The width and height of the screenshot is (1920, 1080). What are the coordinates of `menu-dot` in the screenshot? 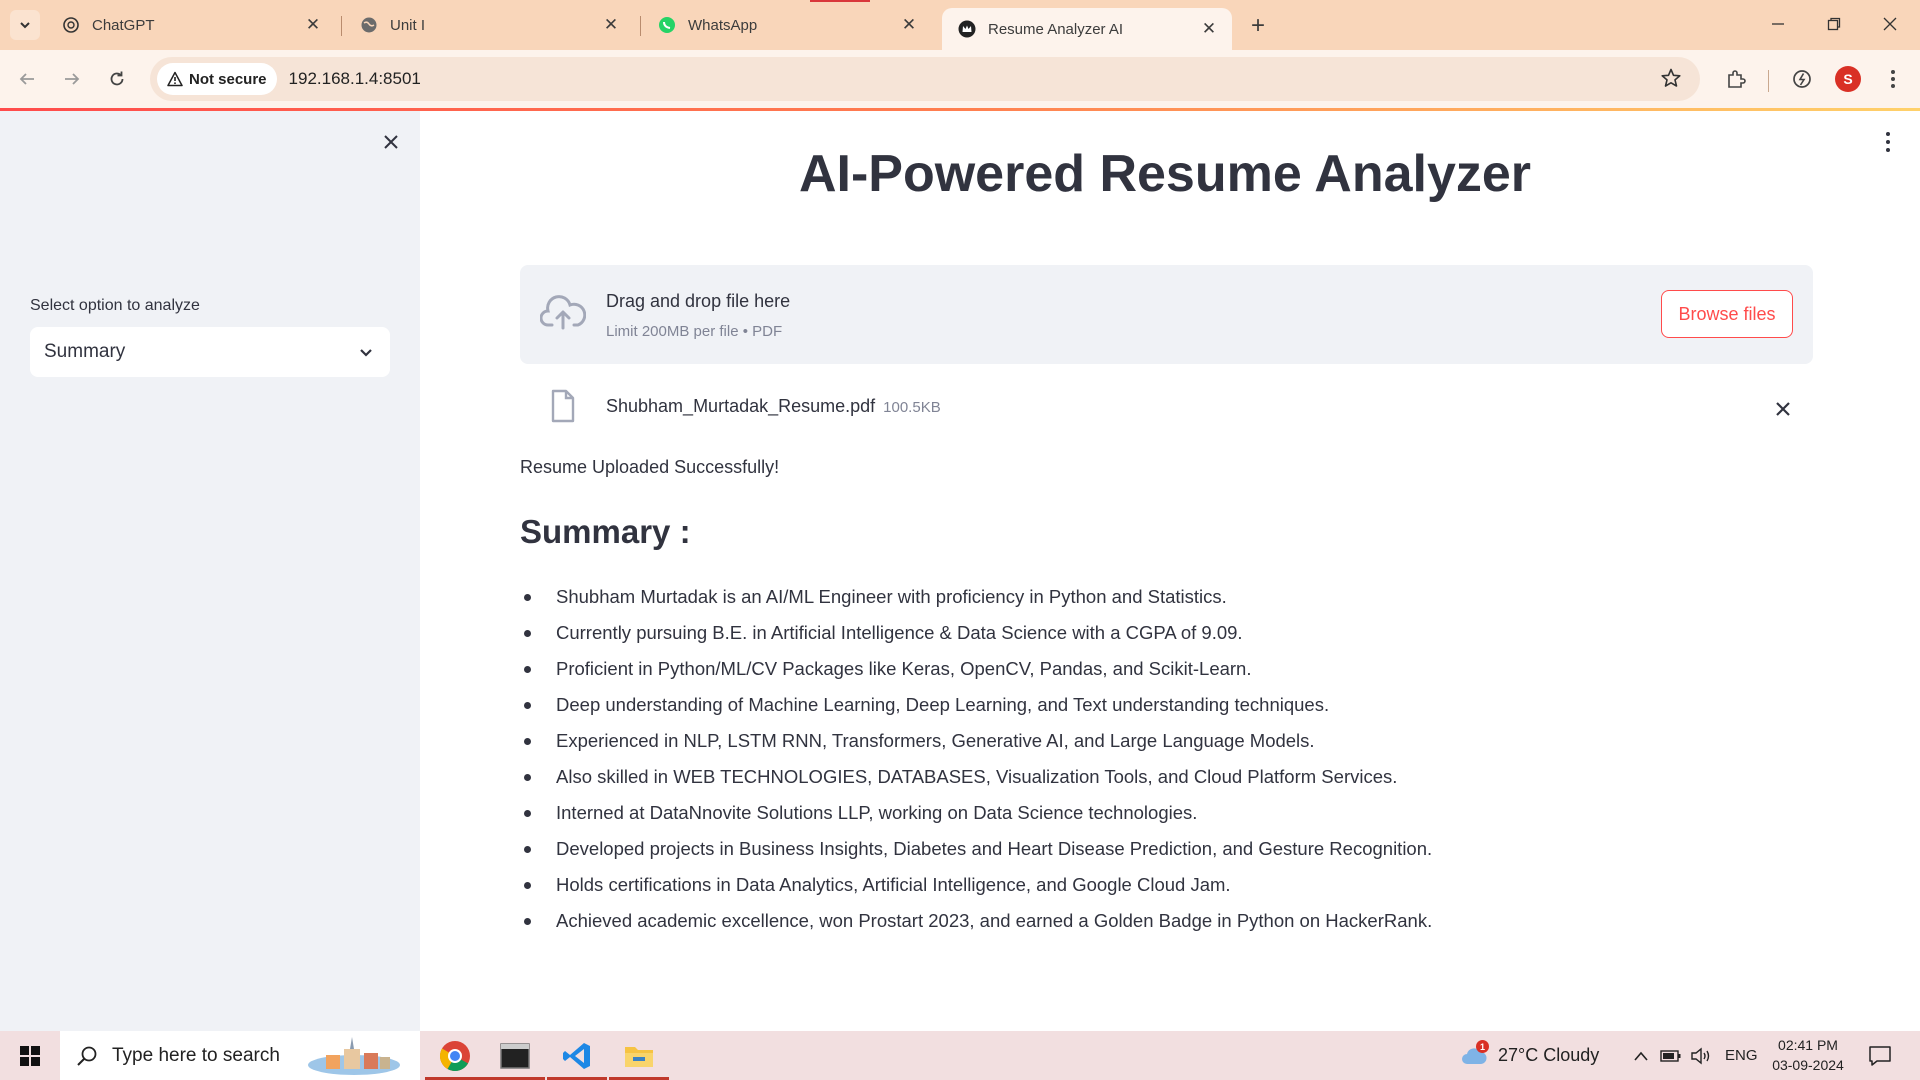 It's located at (1888, 134).